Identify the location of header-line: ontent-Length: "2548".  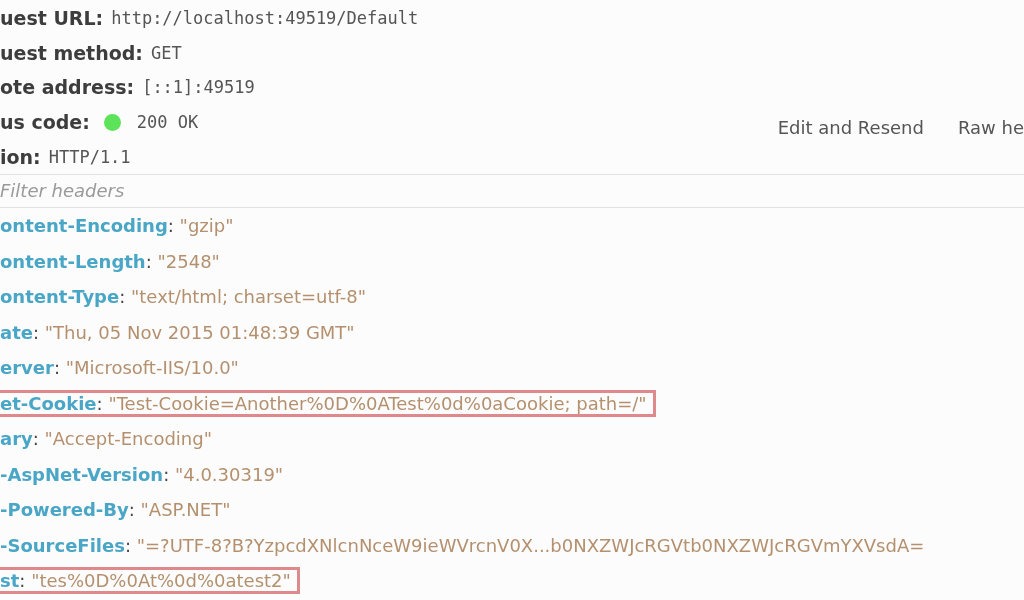
(110, 261).